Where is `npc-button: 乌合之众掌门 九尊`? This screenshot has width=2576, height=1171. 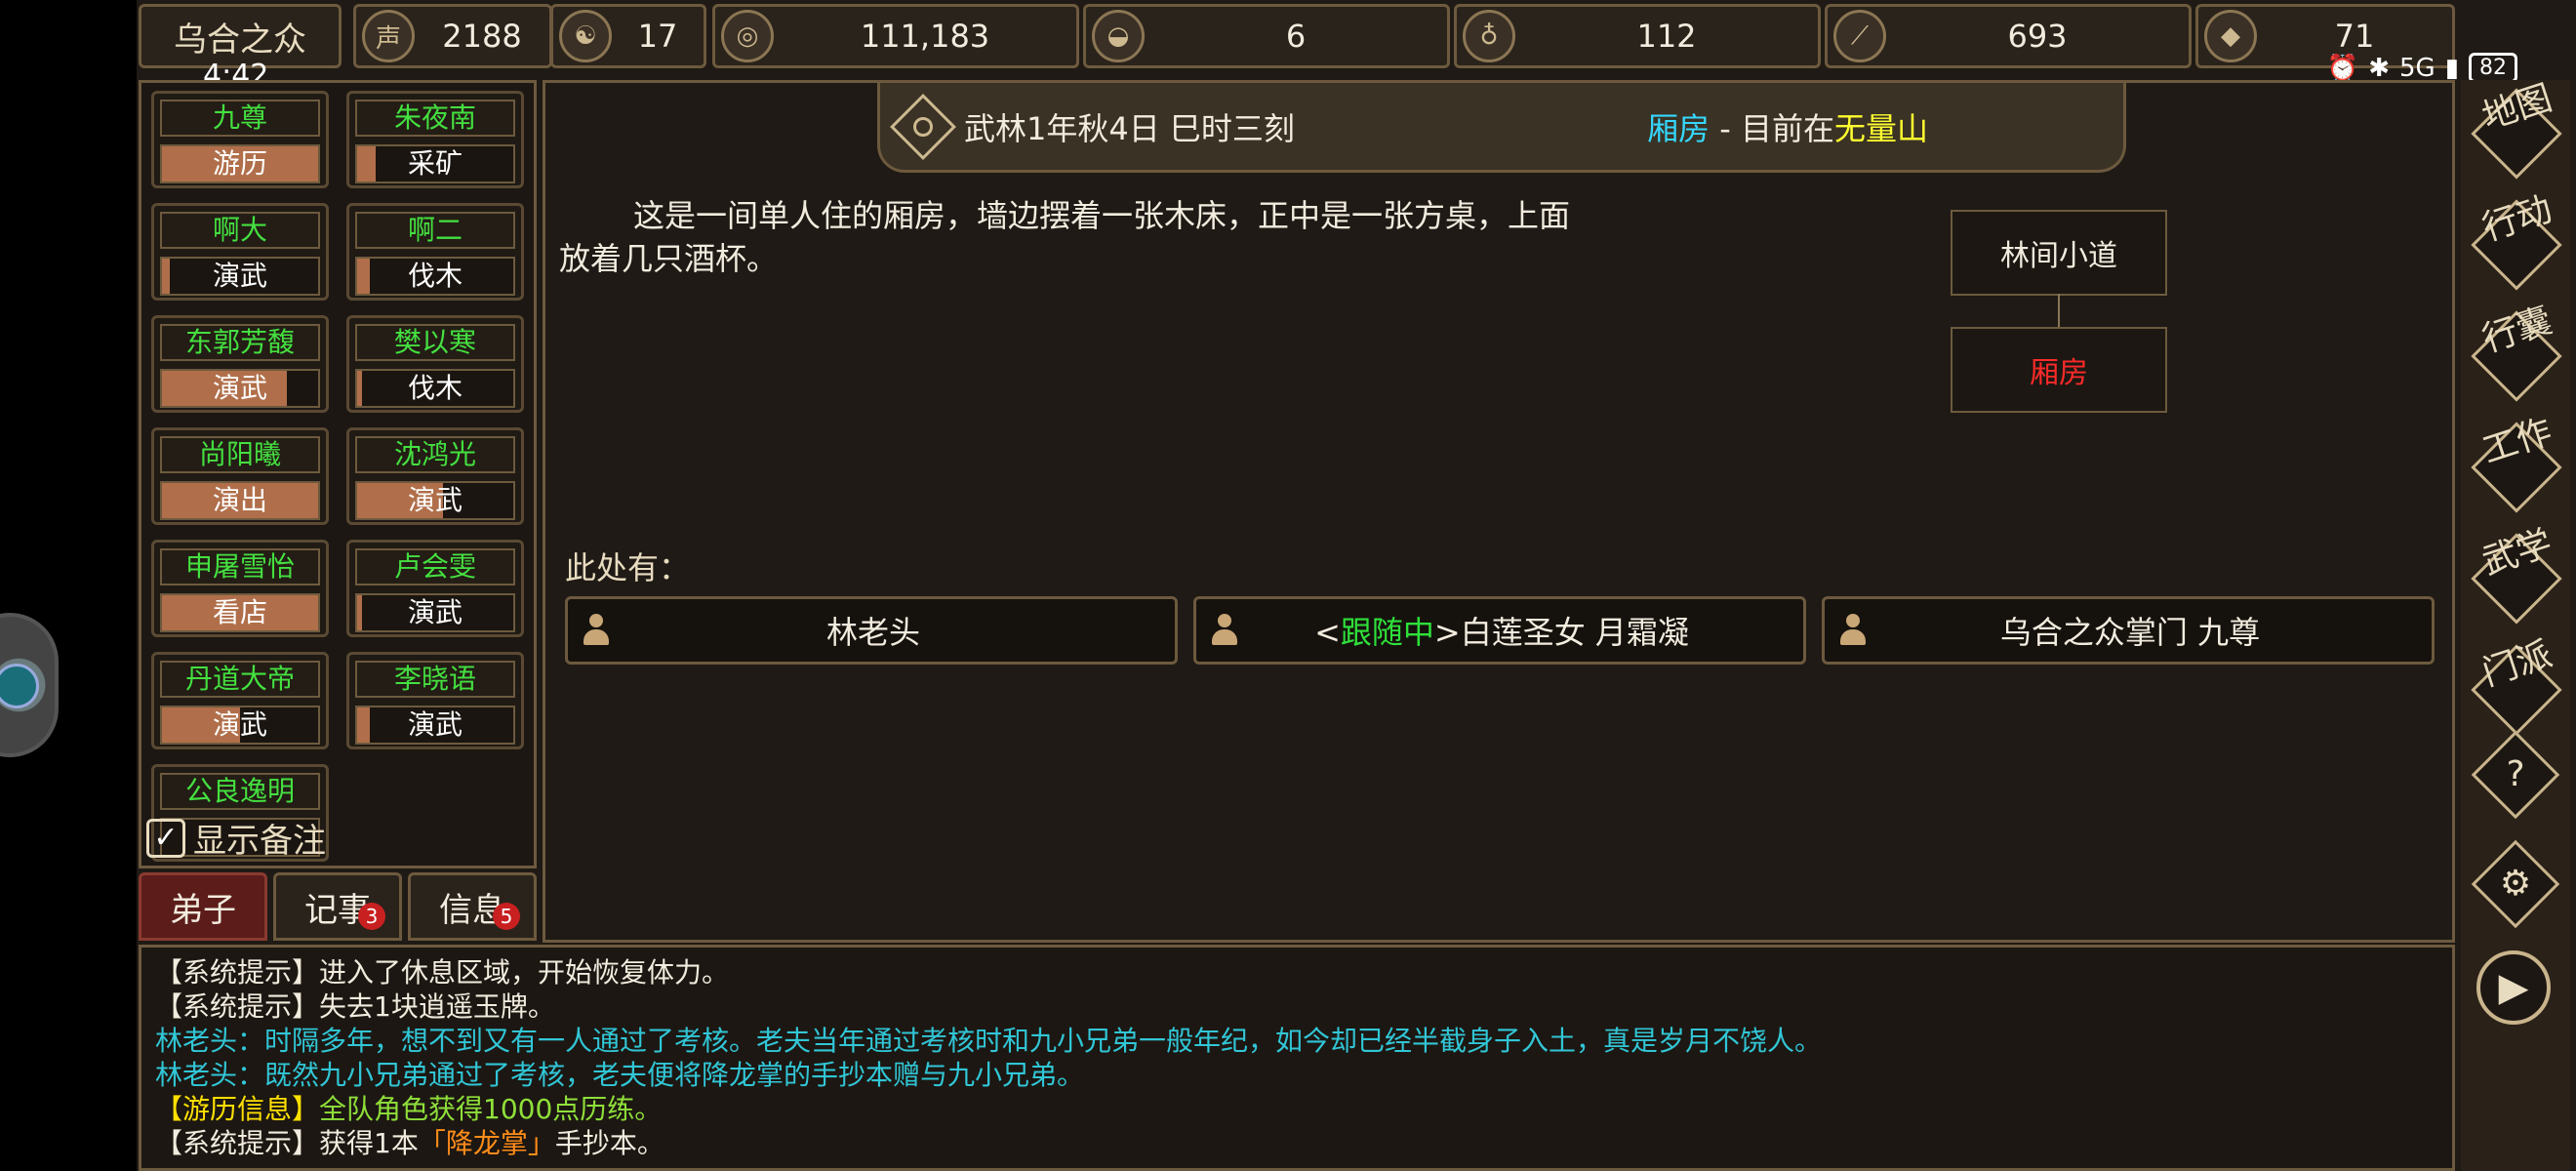
npc-button: 乌合之众掌门 九尊 is located at coordinates (2128, 630).